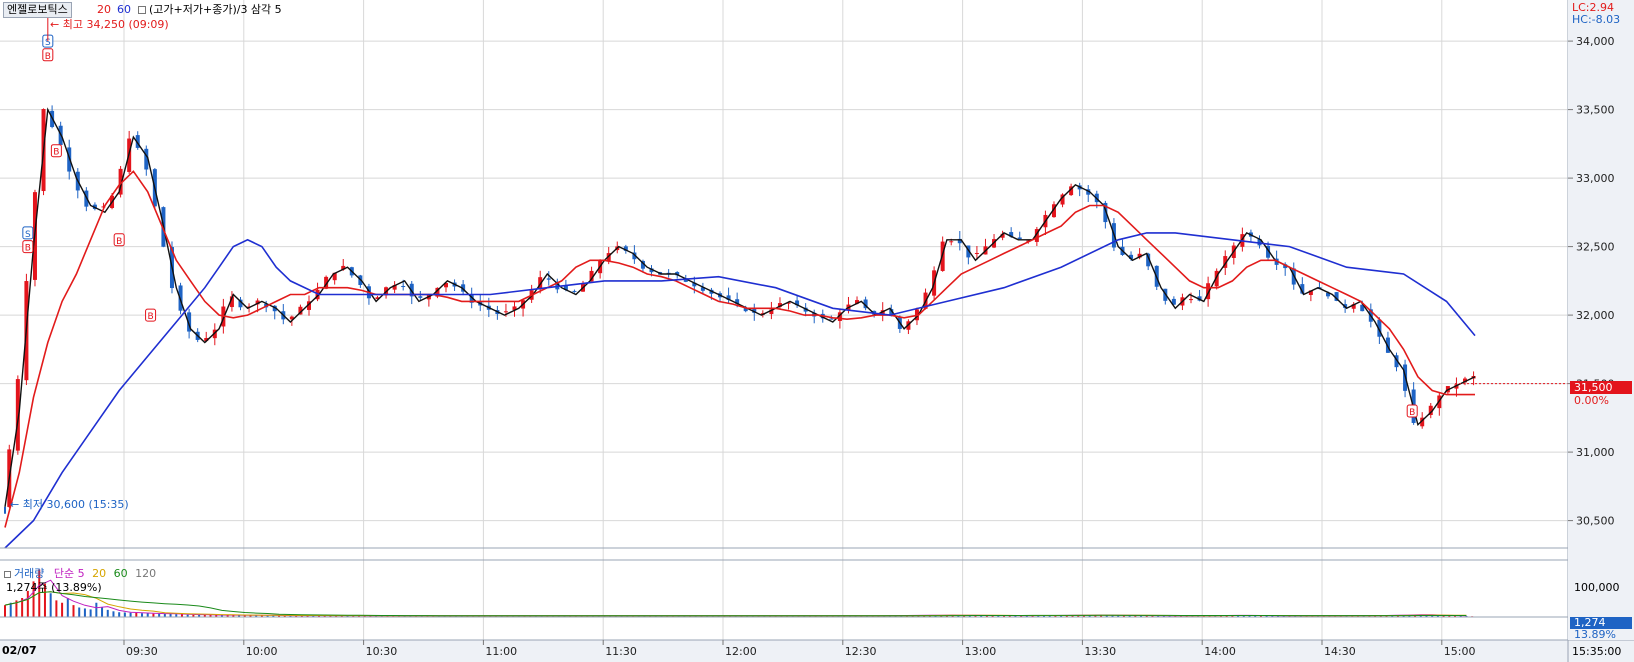  I want to click on x-tick-label: 12:30, so click(861, 651).